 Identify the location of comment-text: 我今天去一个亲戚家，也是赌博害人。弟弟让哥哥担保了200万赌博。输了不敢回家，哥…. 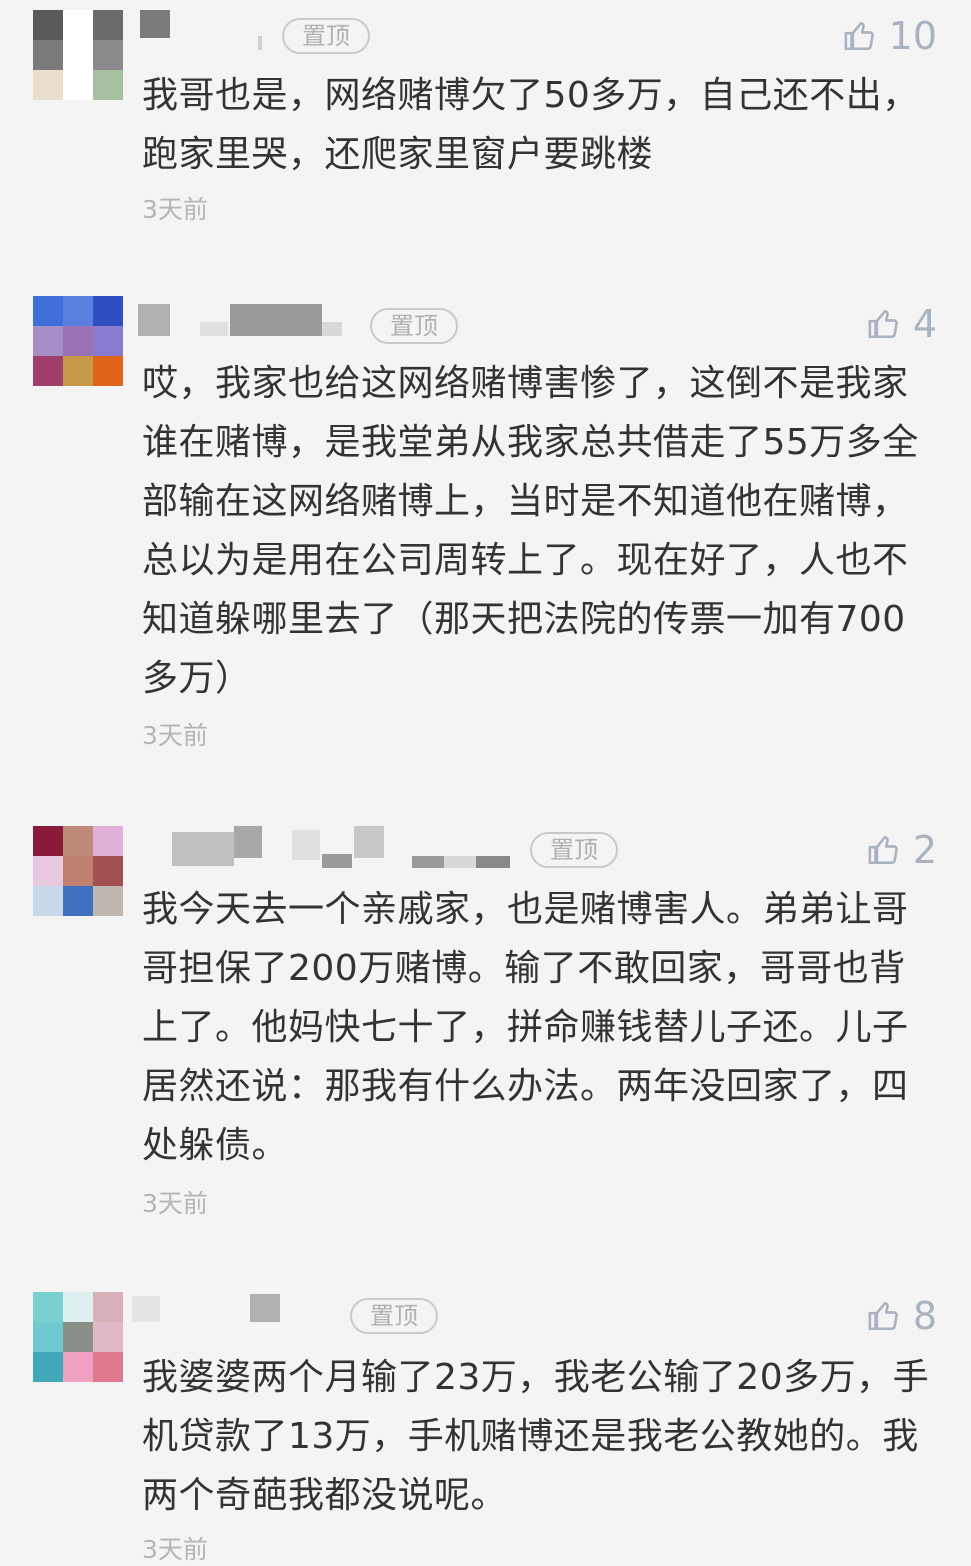
(525, 1027).